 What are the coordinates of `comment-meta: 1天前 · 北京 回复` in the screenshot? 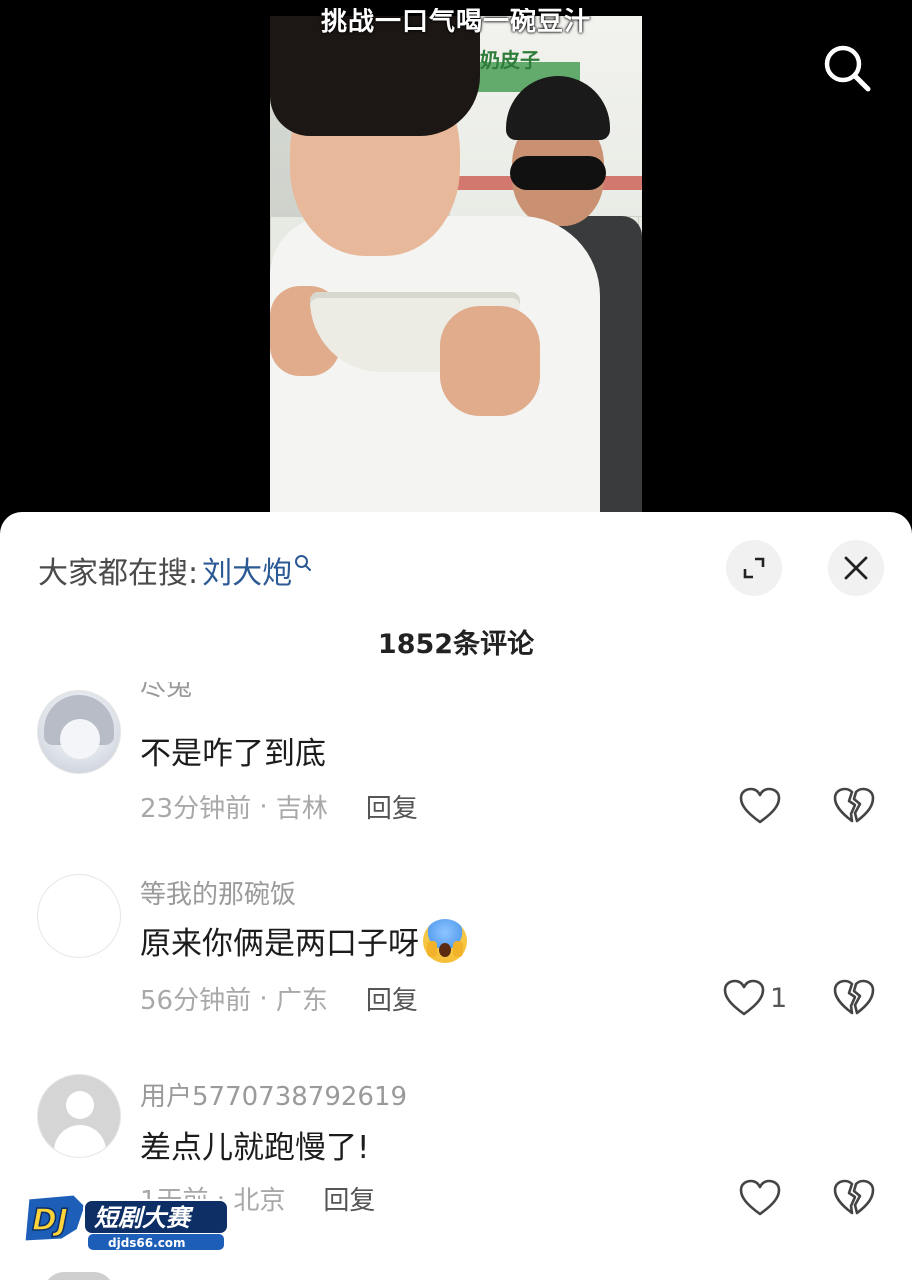 It's located at (257, 1198).